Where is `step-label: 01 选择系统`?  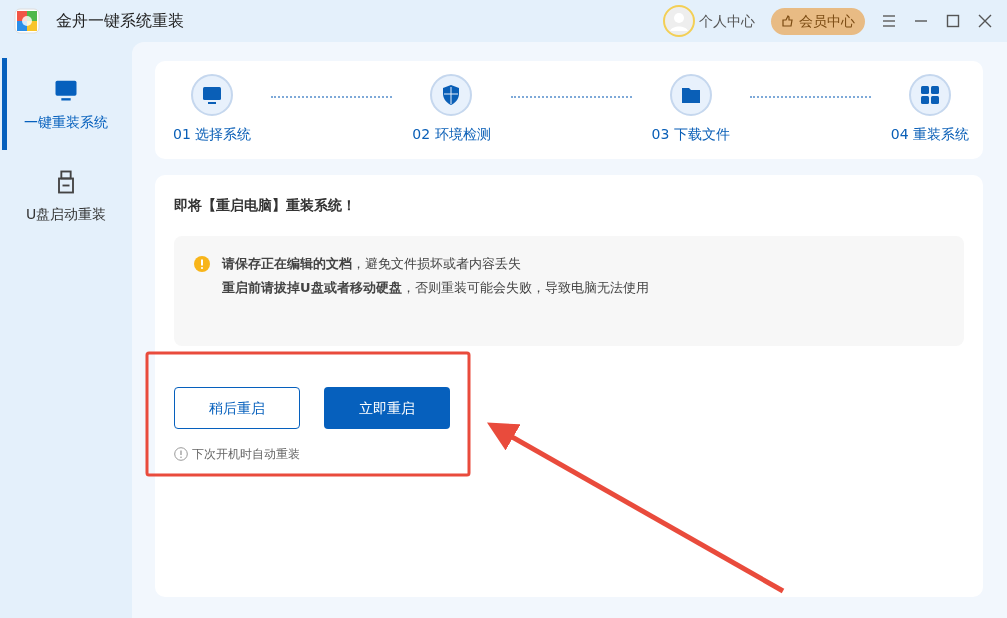 step-label: 01 选择系统 is located at coordinates (212, 134).